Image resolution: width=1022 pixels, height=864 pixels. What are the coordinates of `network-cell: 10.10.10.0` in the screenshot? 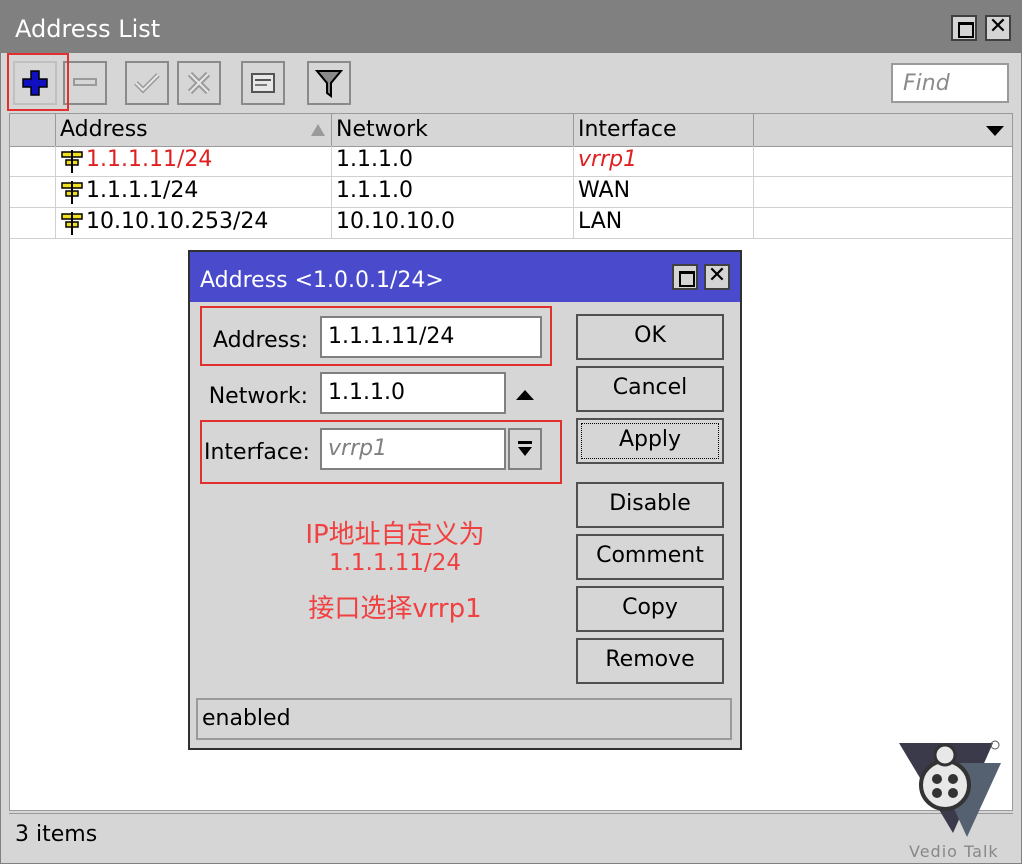 It's located at (453, 223).